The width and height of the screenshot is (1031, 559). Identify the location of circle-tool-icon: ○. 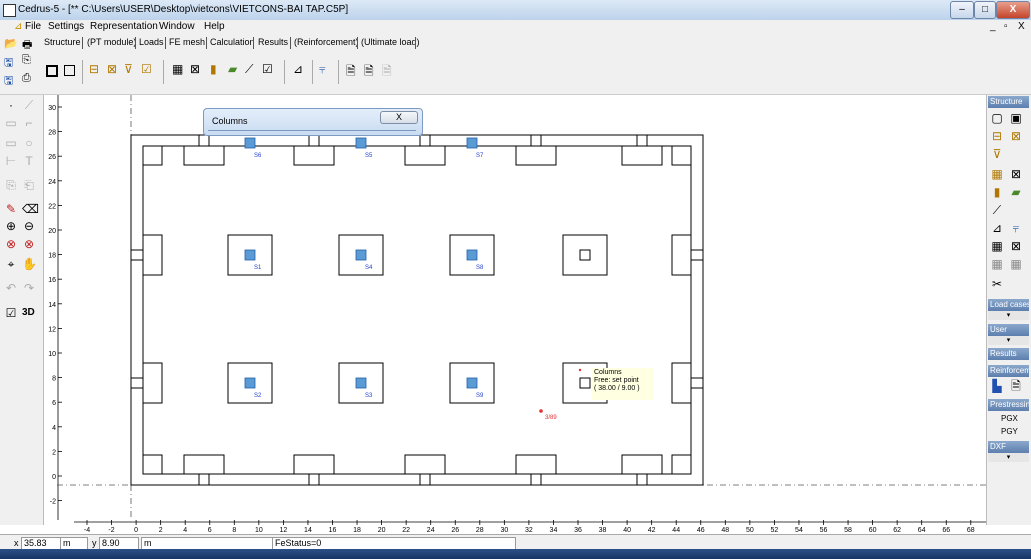
(29, 143).